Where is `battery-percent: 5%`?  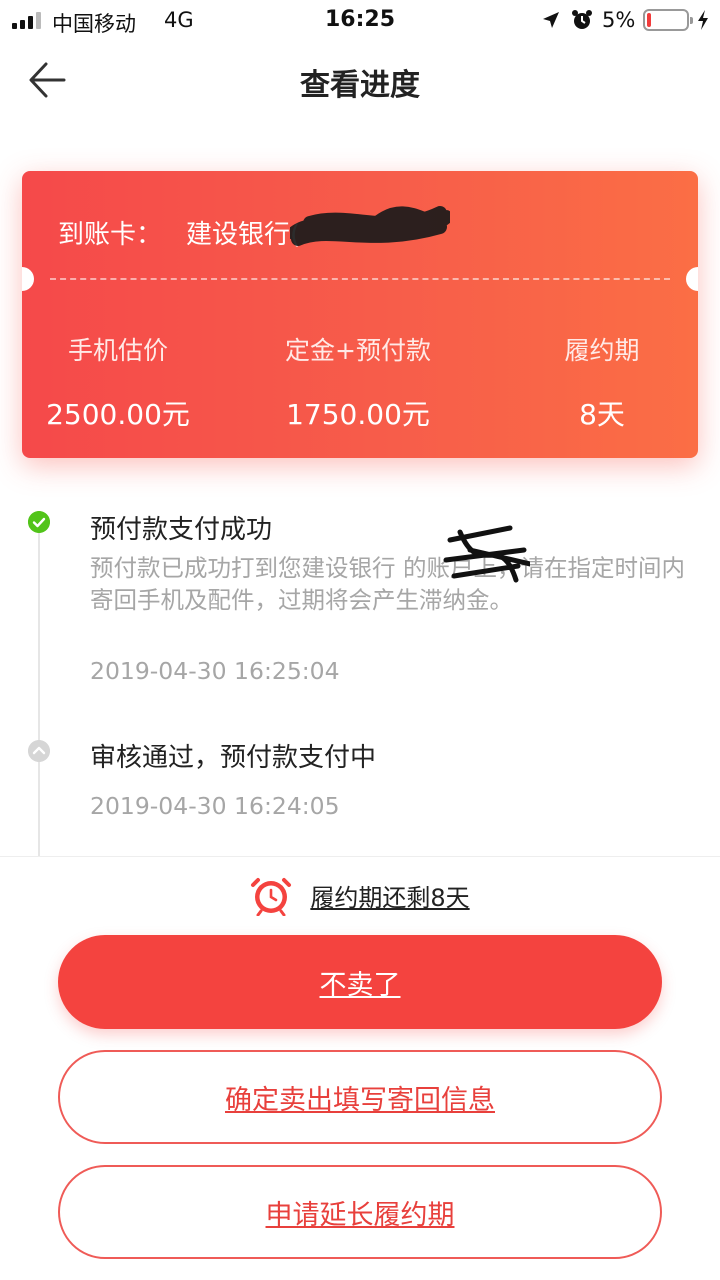
battery-percent: 5% is located at coordinates (619, 20).